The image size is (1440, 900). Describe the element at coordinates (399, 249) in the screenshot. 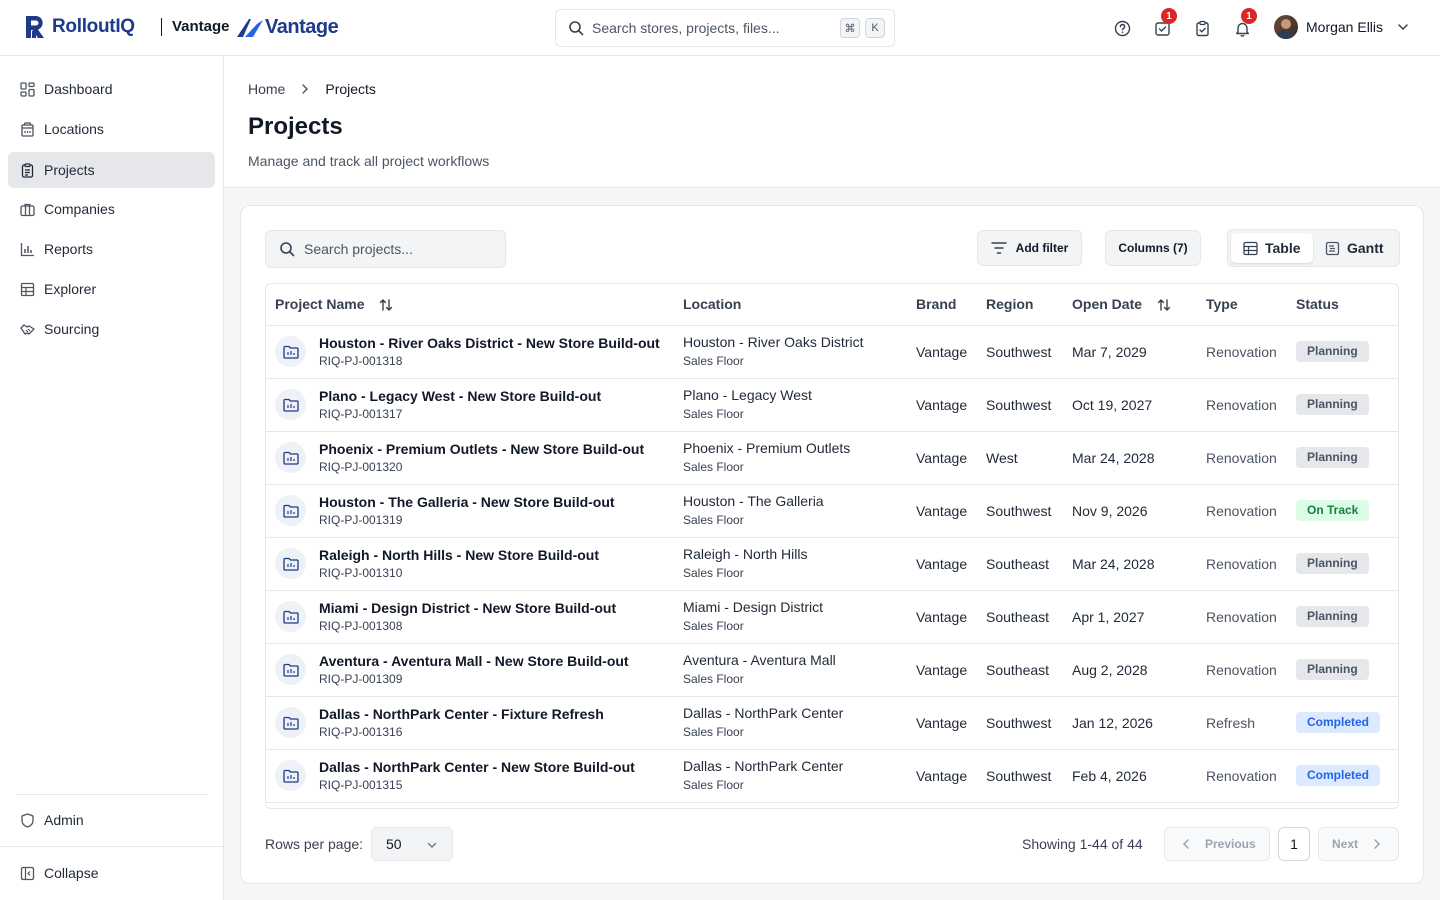

I see `project-search-input` at that location.